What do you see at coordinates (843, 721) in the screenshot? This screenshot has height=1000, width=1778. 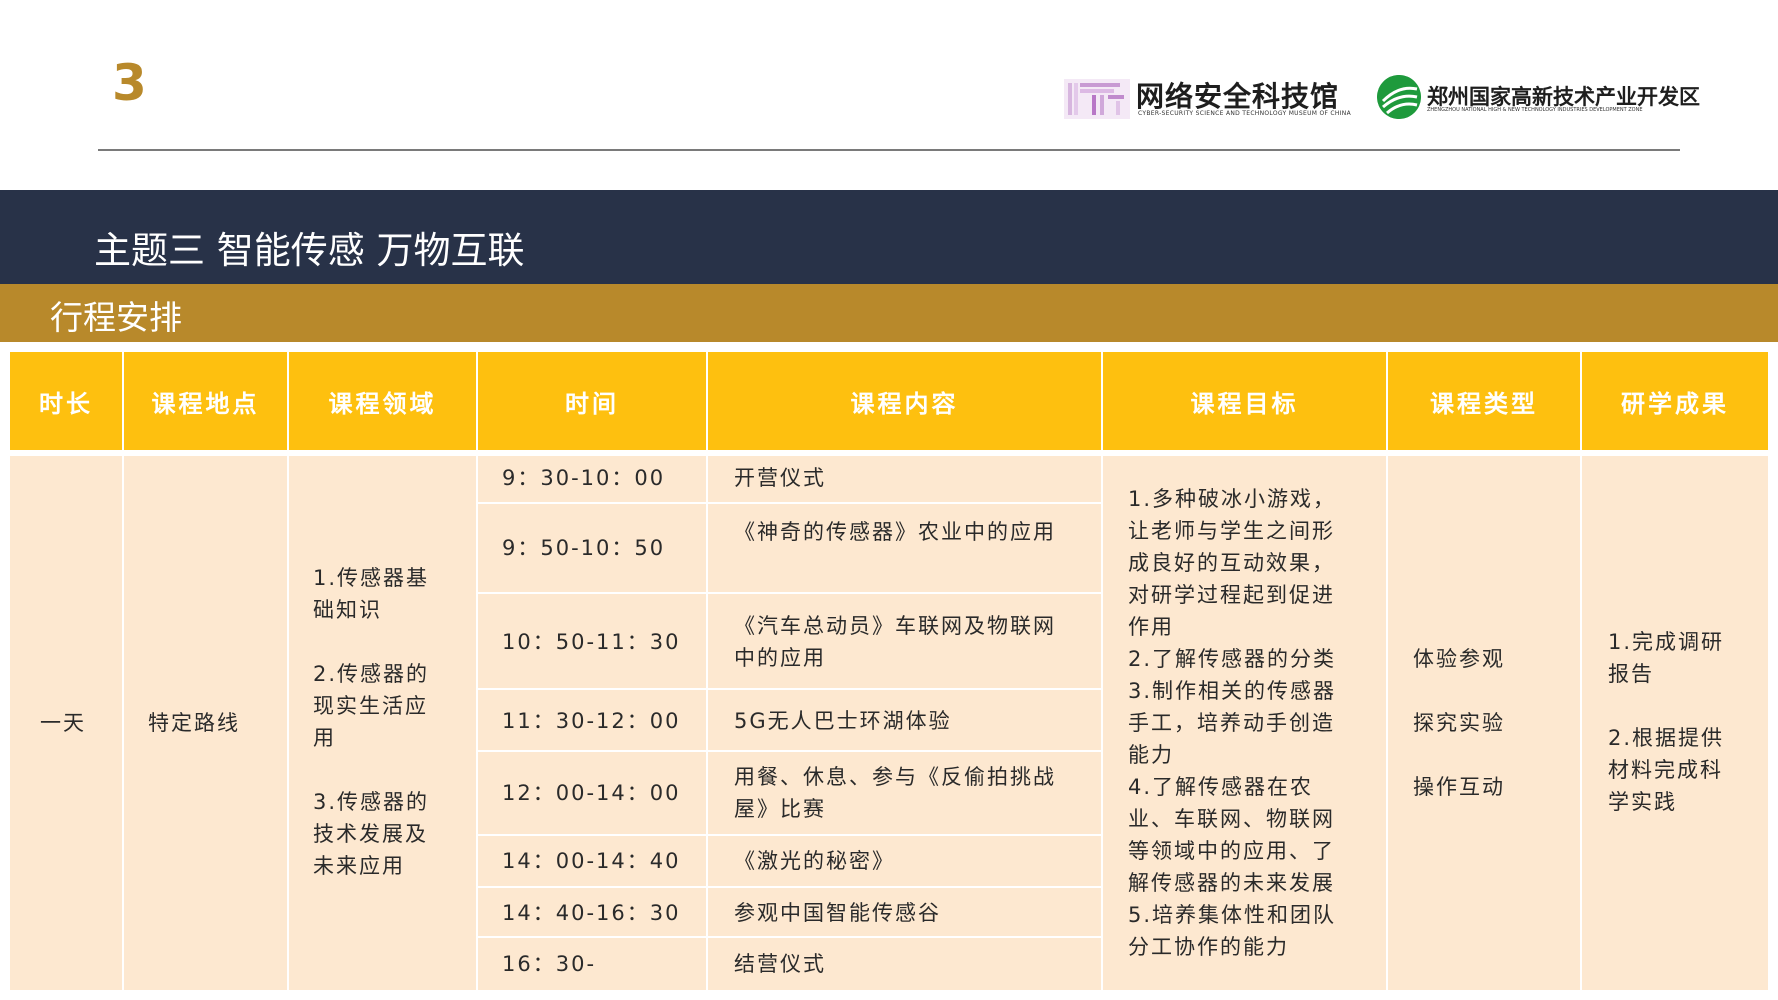 I see `content-value: 5G无人巴士环湖体验` at bounding box center [843, 721].